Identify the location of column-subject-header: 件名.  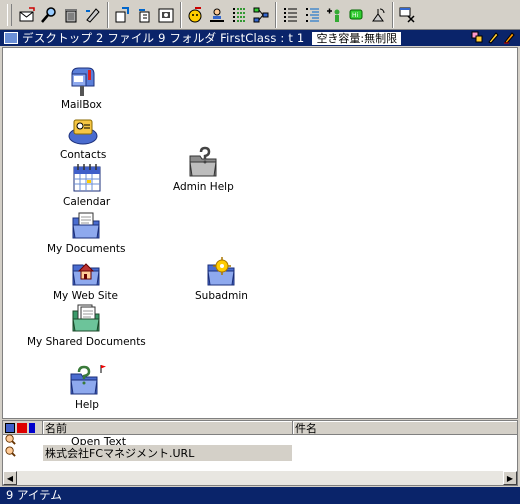
(405, 428).